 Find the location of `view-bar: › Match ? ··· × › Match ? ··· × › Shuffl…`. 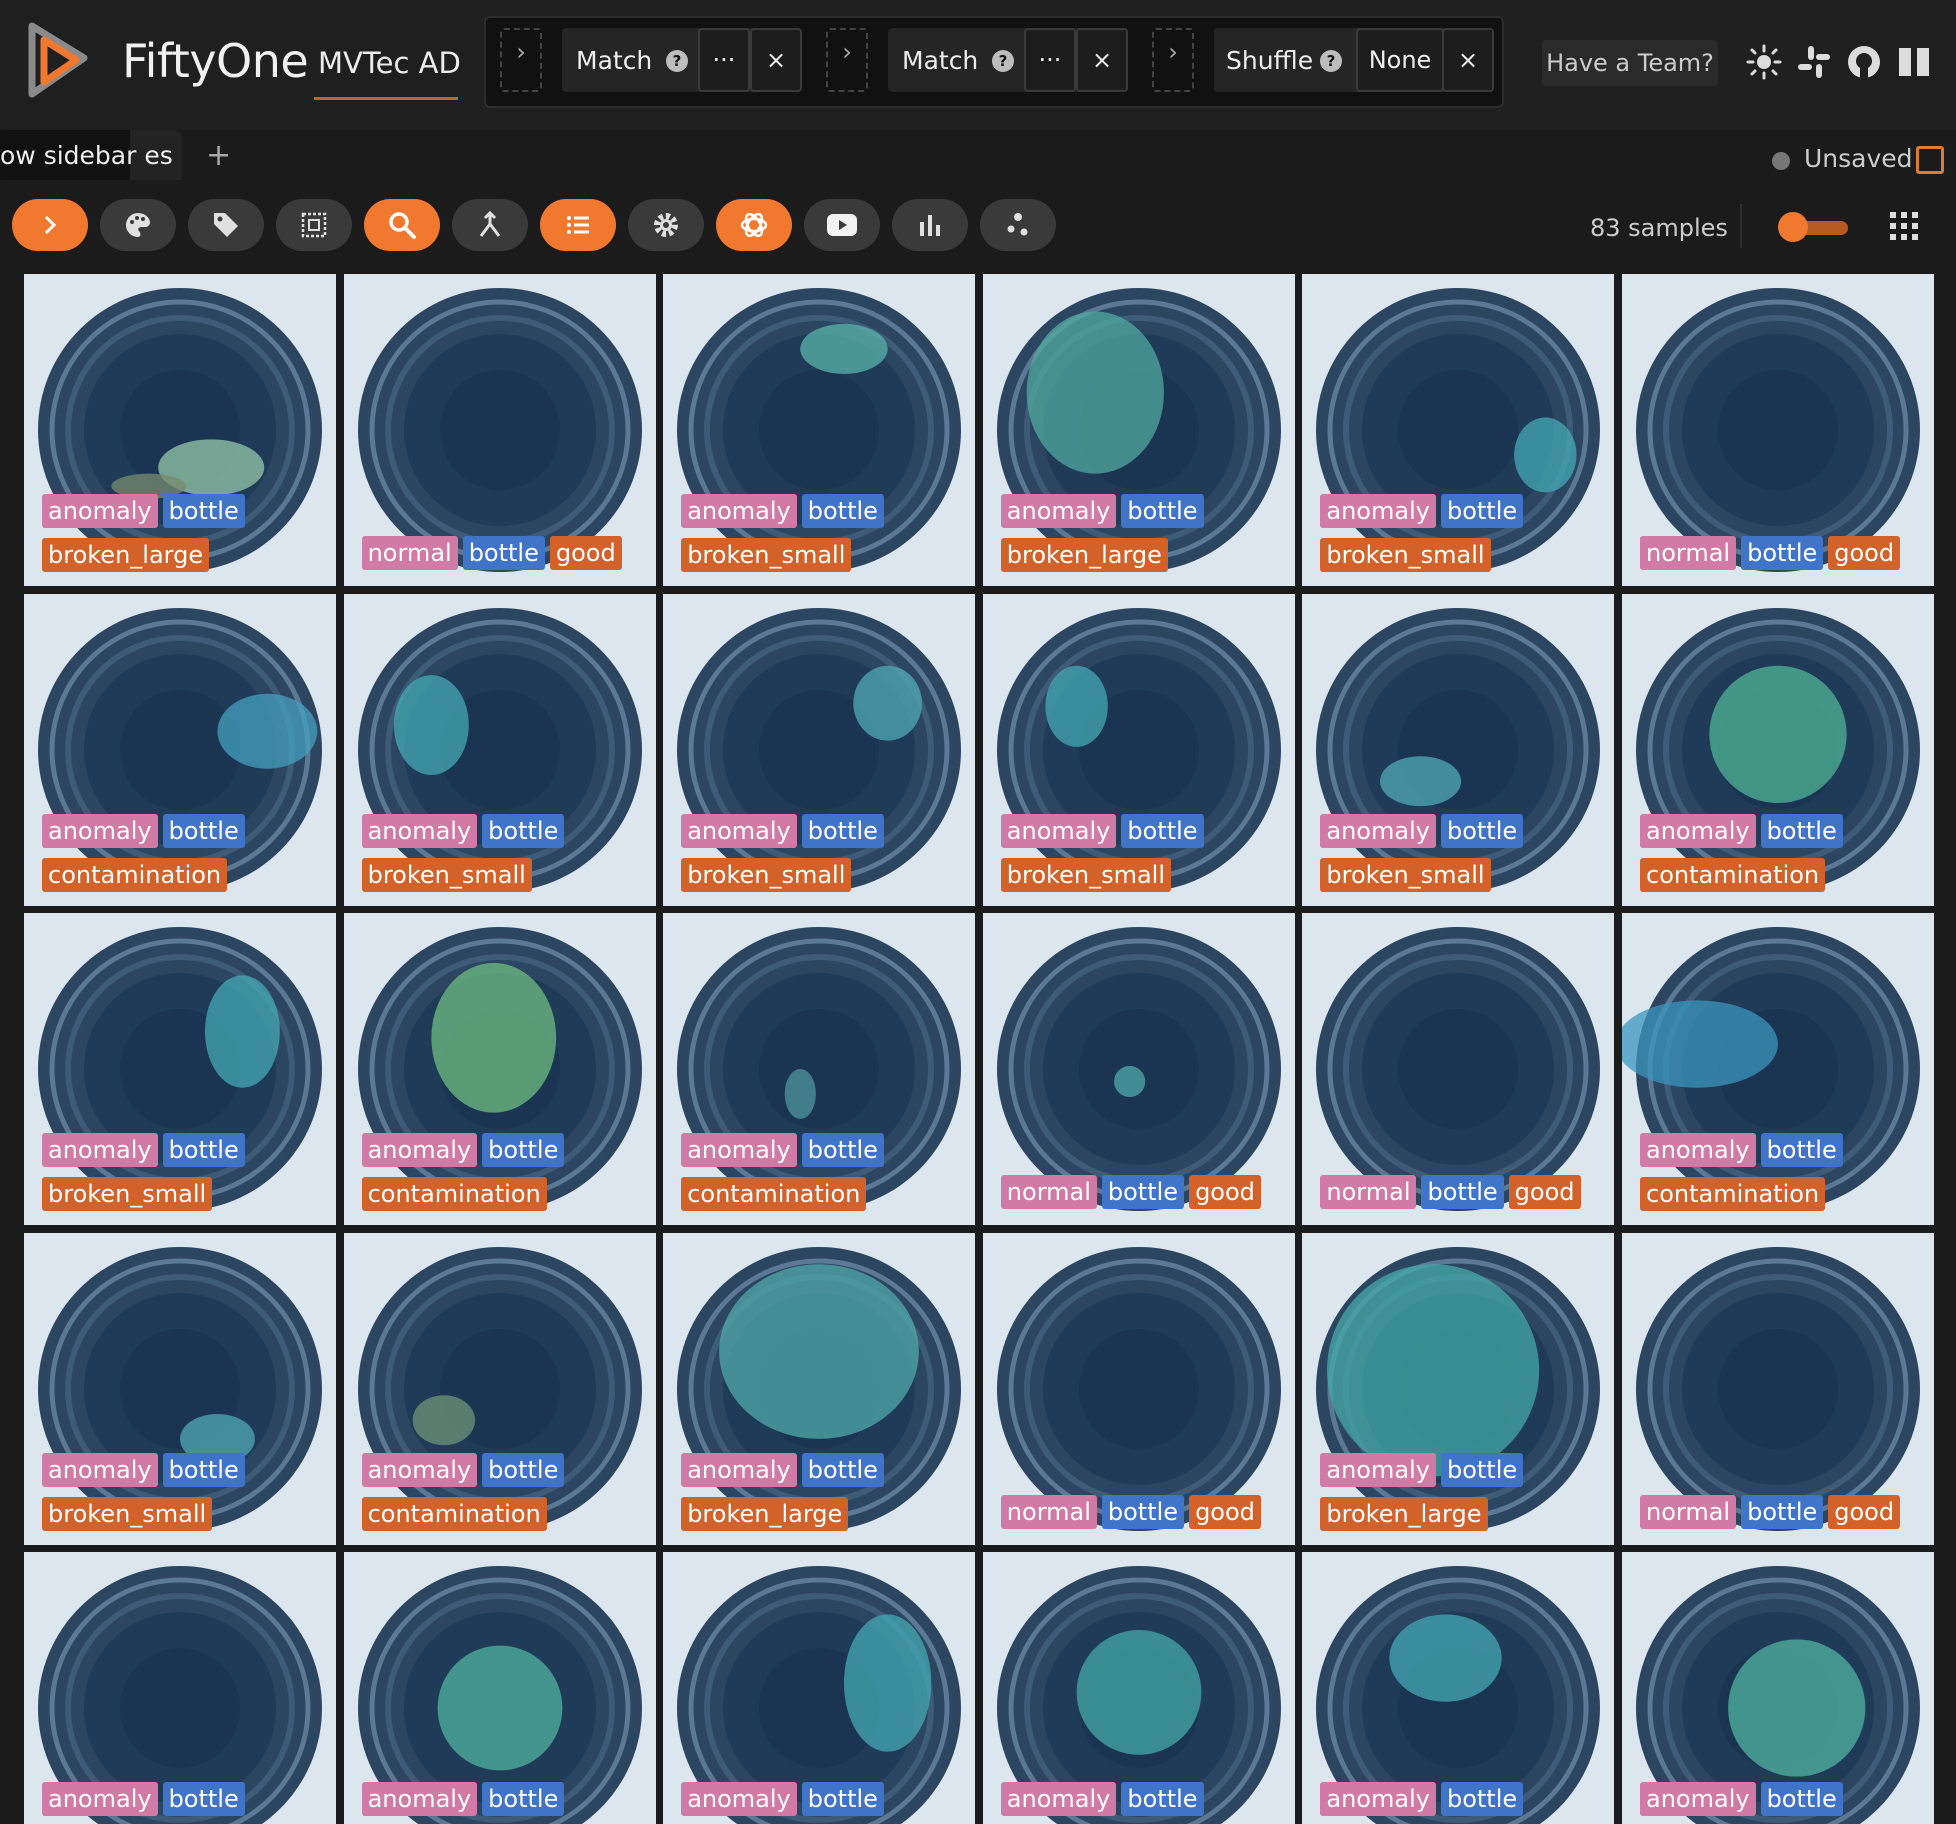

view-bar: › Match ? ··· × › Match ? ··· × › Shuffl… is located at coordinates (994, 62).